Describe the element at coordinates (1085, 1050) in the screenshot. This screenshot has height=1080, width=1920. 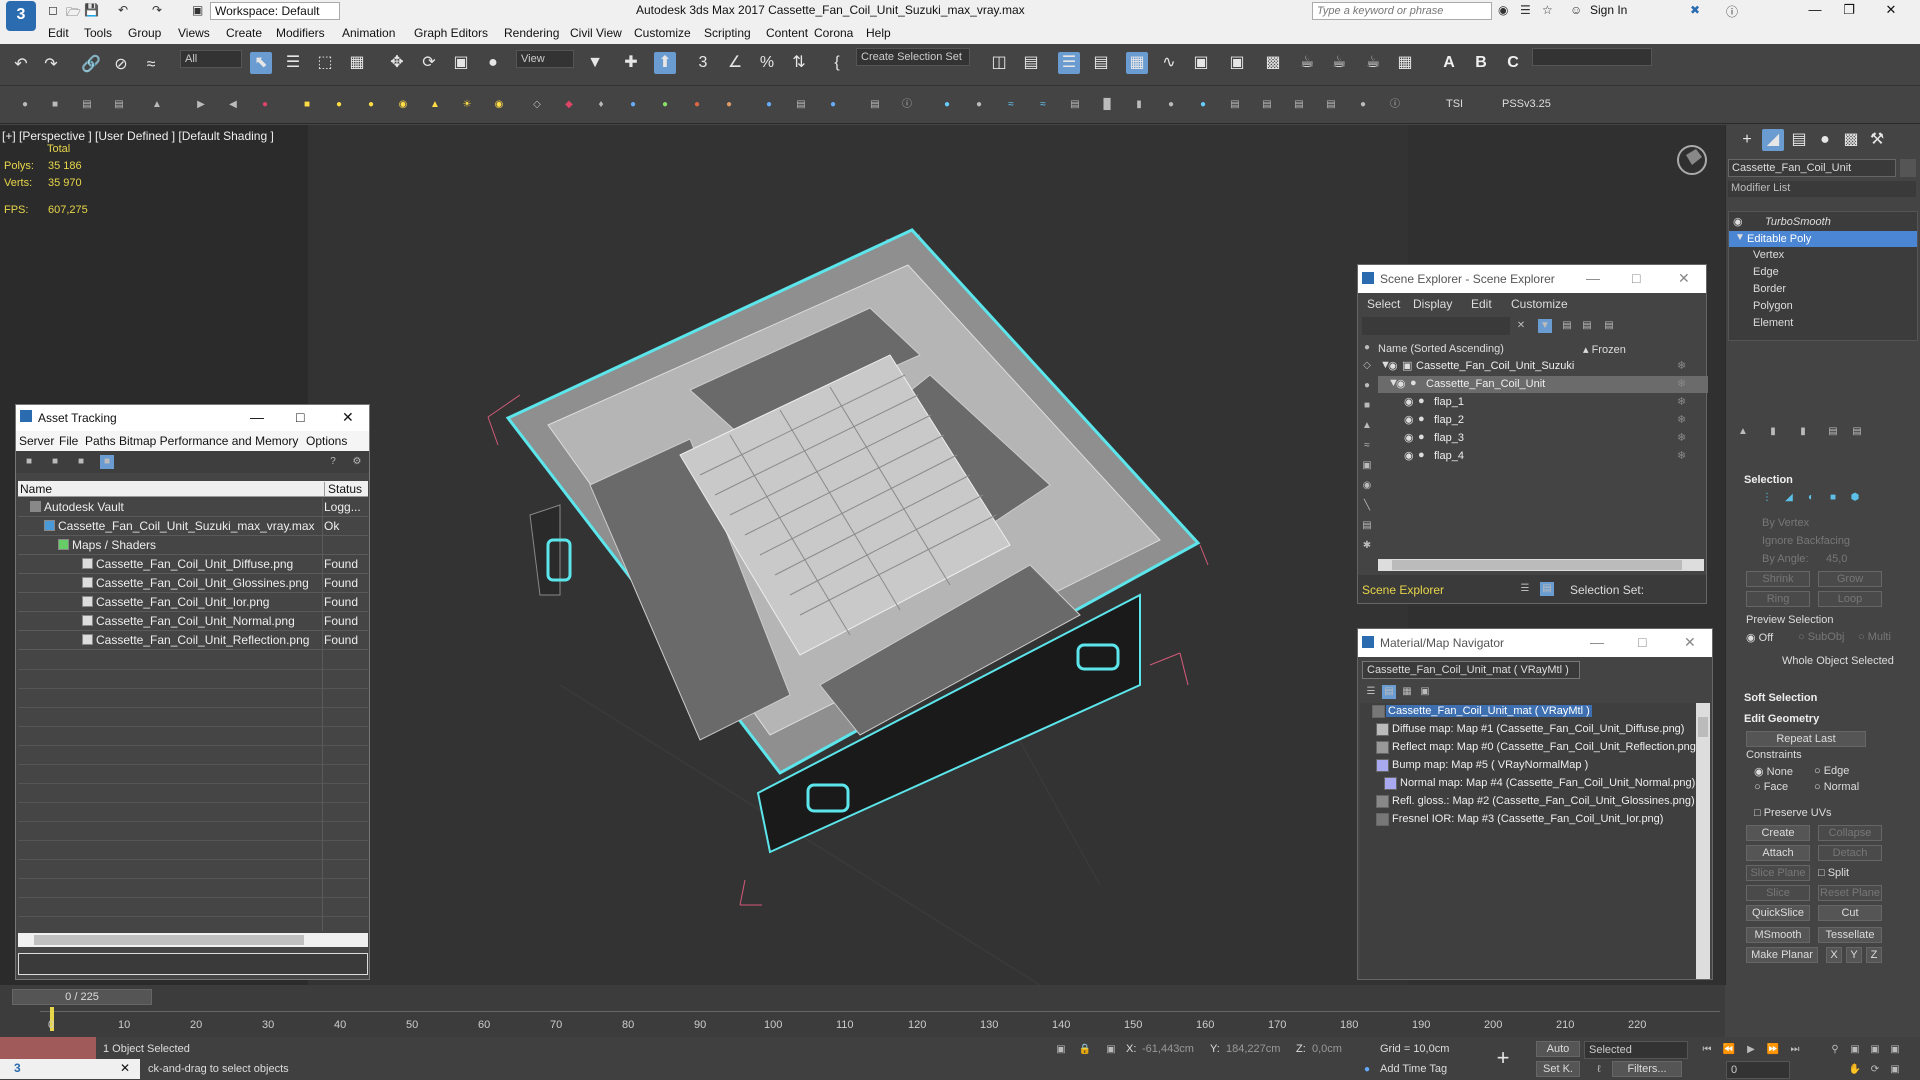
I see `selection-lock-icon: 🔒` at that location.